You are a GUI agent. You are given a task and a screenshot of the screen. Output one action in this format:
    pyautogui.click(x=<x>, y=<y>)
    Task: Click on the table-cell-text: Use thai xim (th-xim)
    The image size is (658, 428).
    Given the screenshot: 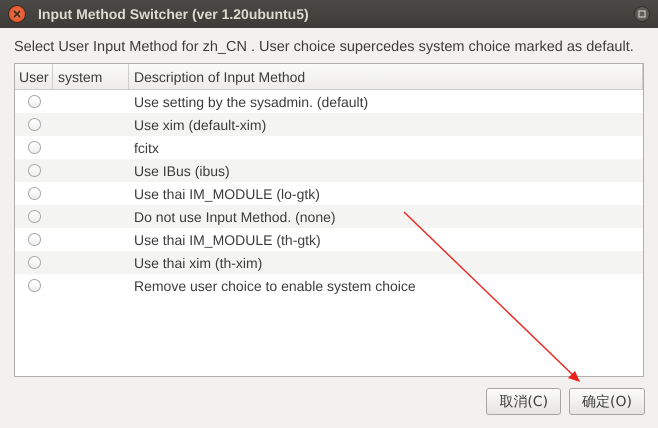 What is the action you would take?
    pyautogui.click(x=198, y=262)
    